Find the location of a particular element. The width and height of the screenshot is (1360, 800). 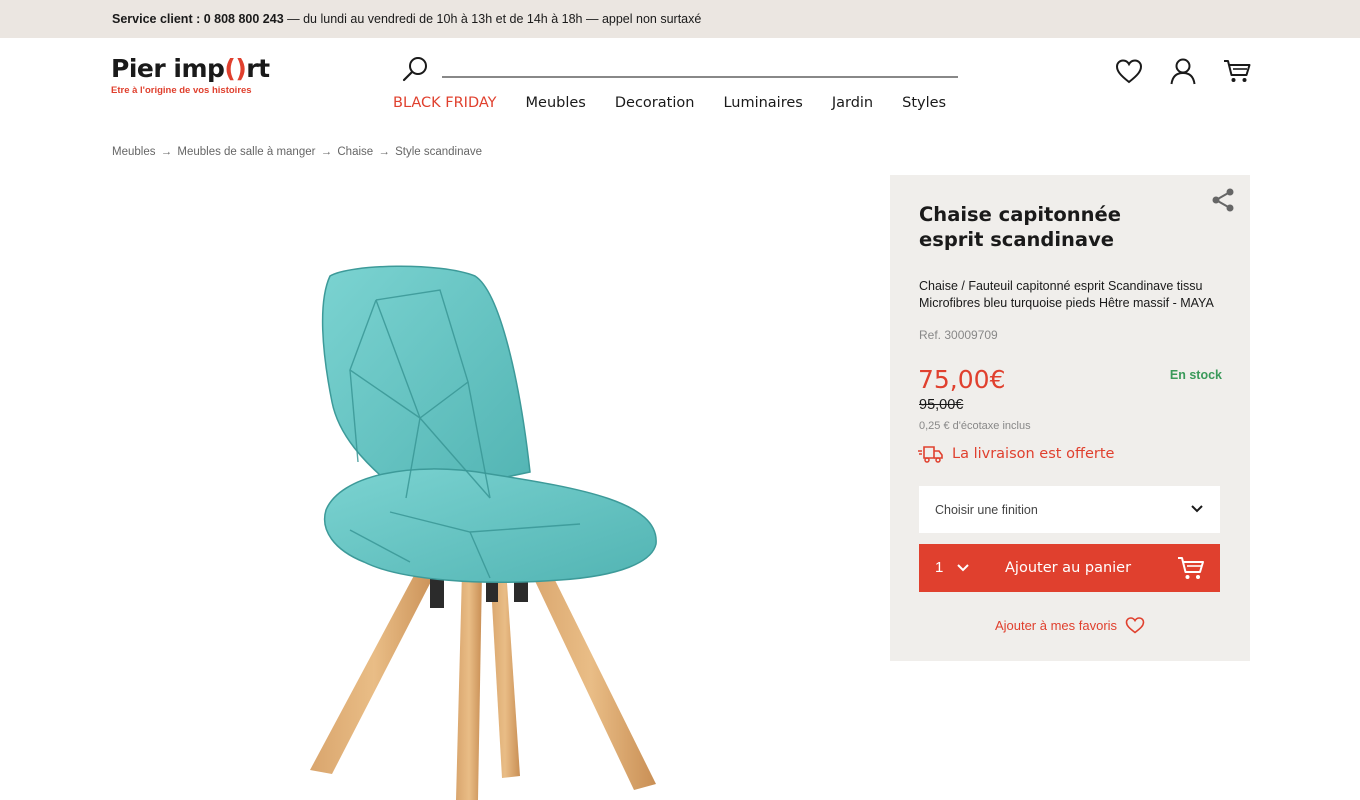

customer-service-phone: Service client : 0 808 800 243 is located at coordinates (198, 19).